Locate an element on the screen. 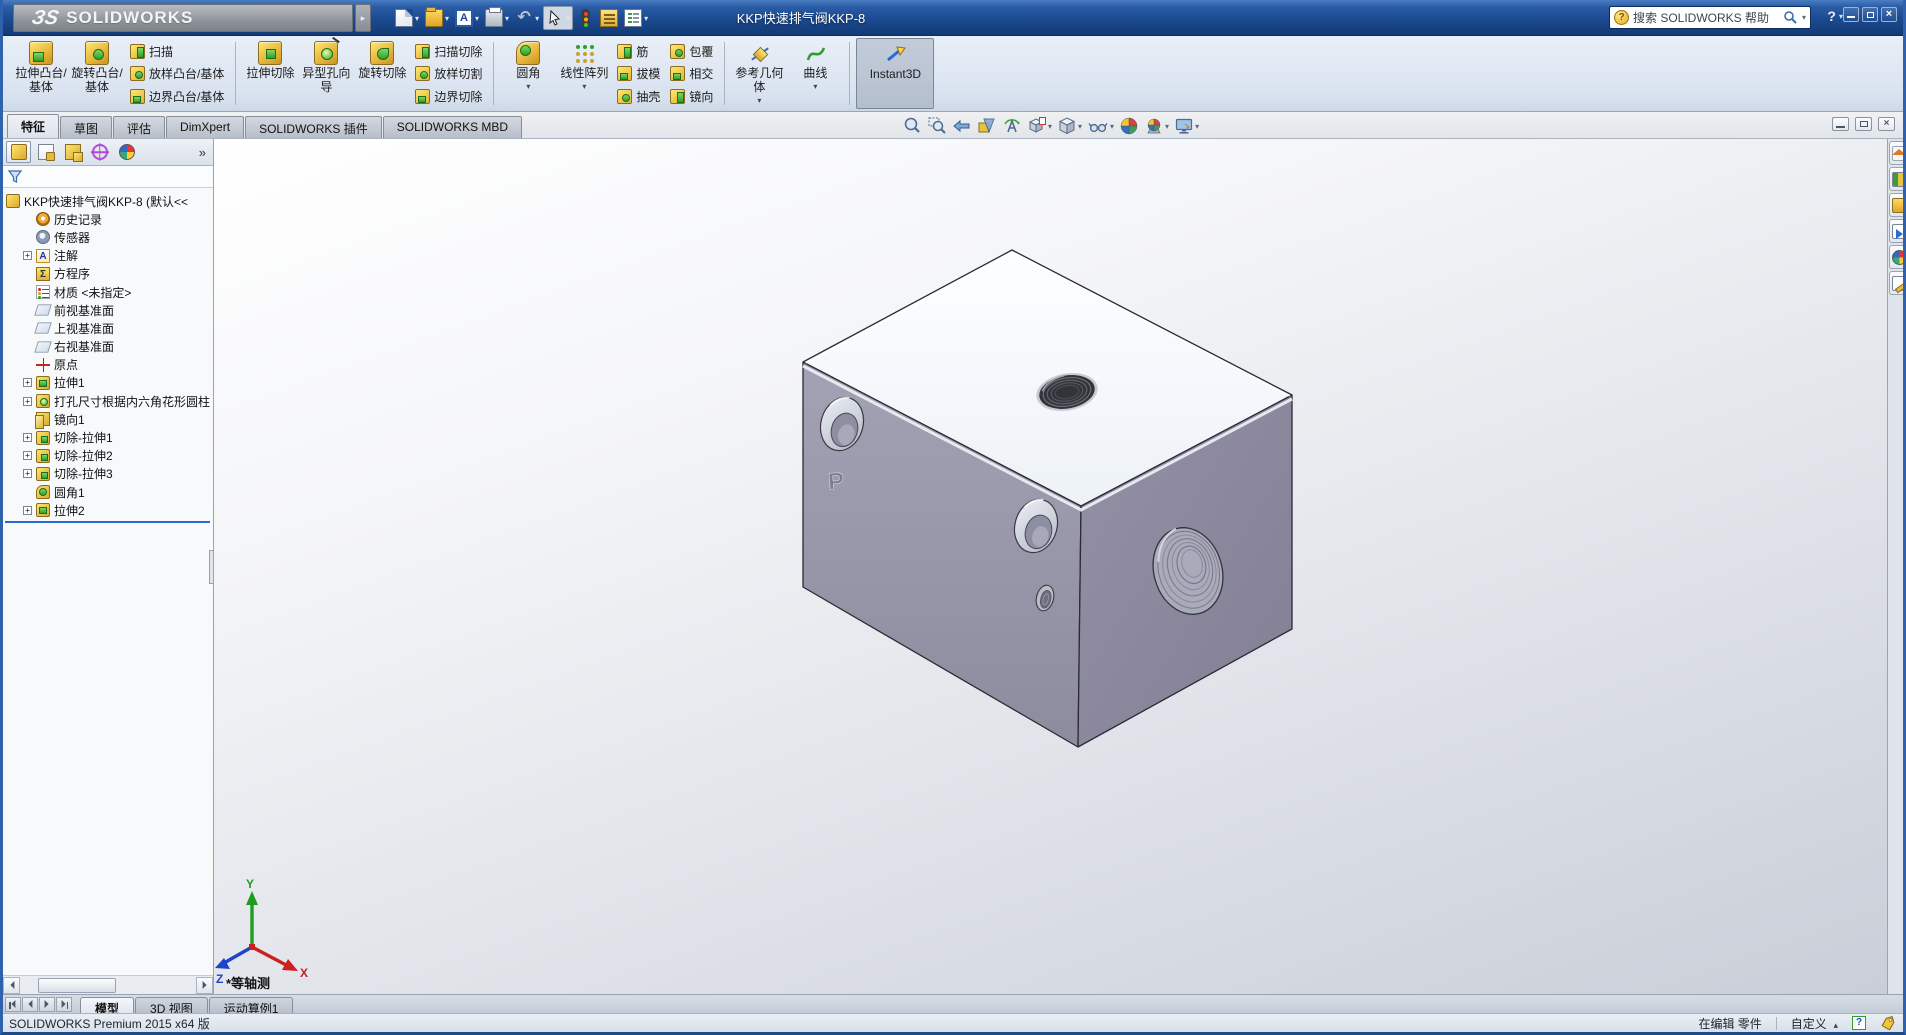 The image size is (1906, 1035). search-box: ? 搜索 SOLIDWORKS 帮助 ▾ is located at coordinates (1710, 17).